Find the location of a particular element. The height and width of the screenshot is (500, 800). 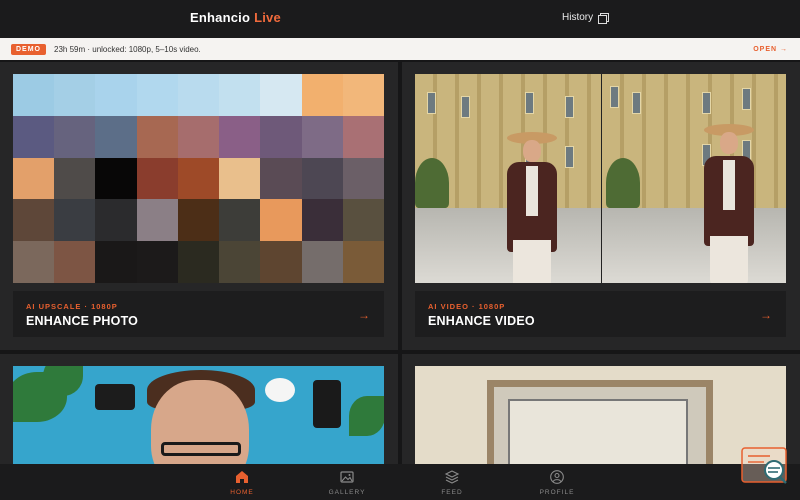

nav-home: HOME is located at coordinates (242, 482).